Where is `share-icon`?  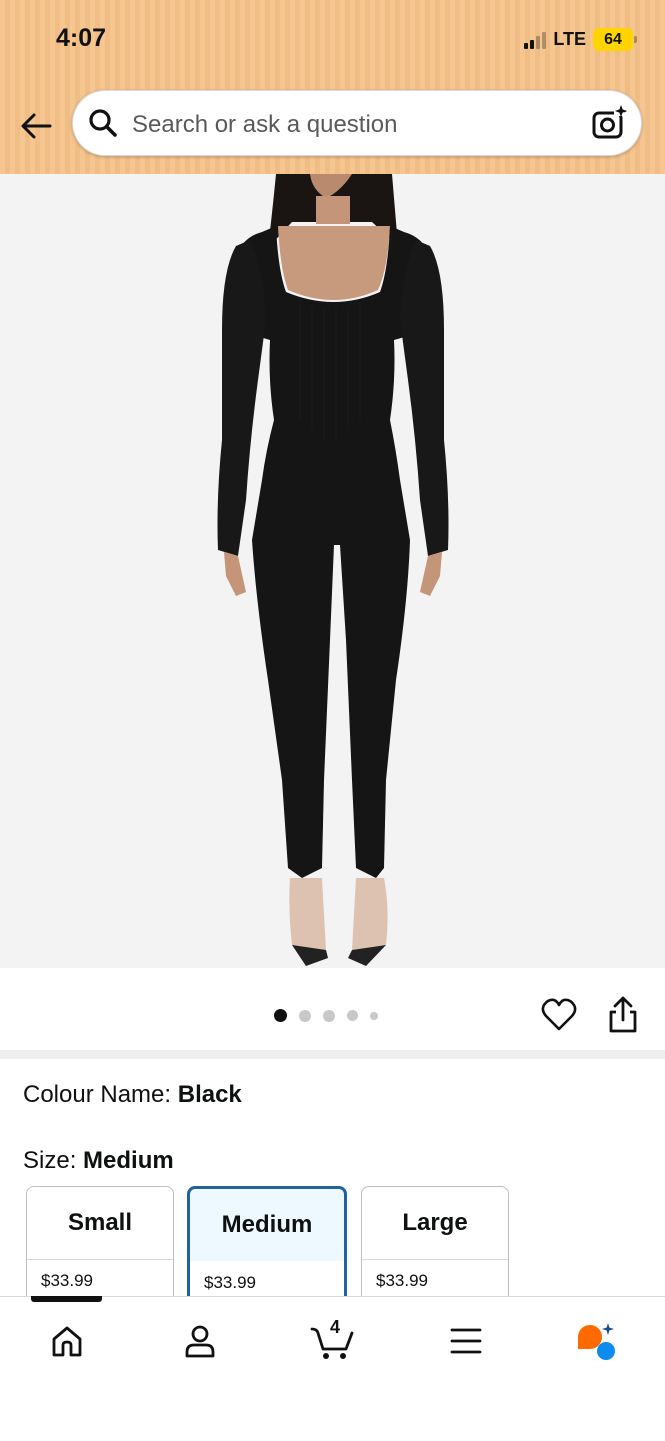
share-icon is located at coordinates (623, 1015).